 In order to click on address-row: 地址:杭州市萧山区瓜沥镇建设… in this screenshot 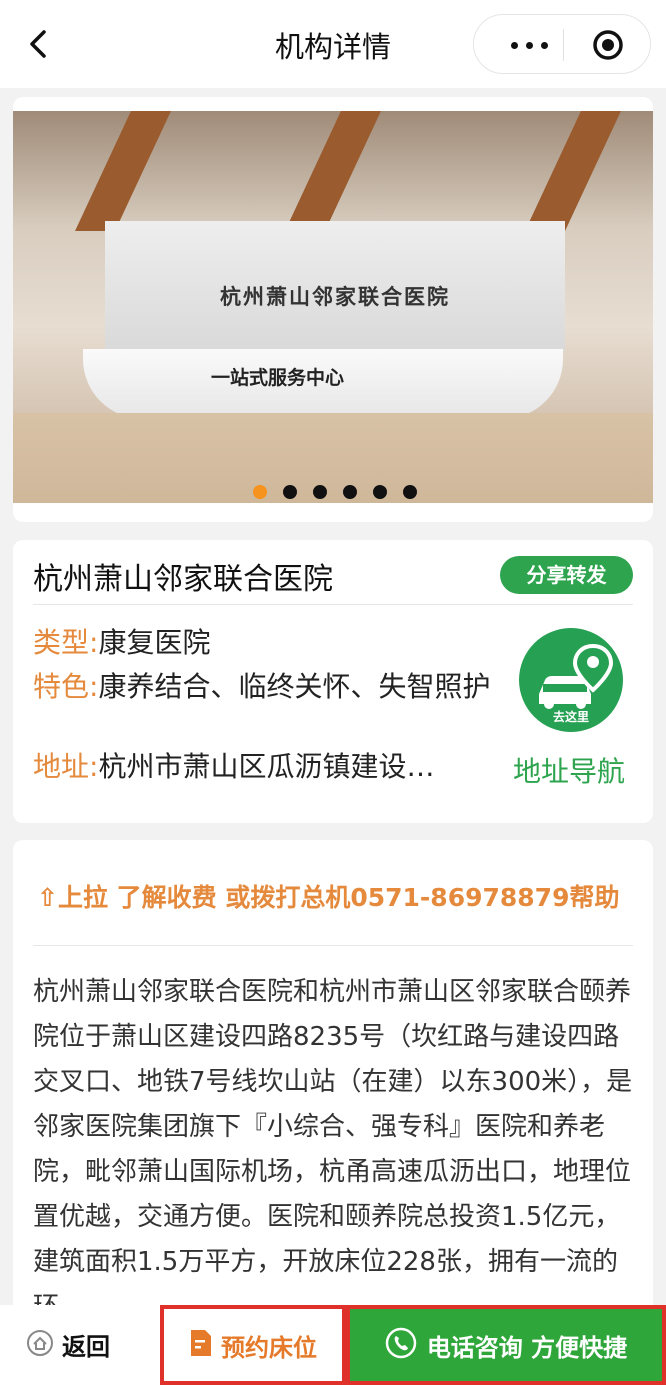, I will do `click(268, 767)`.